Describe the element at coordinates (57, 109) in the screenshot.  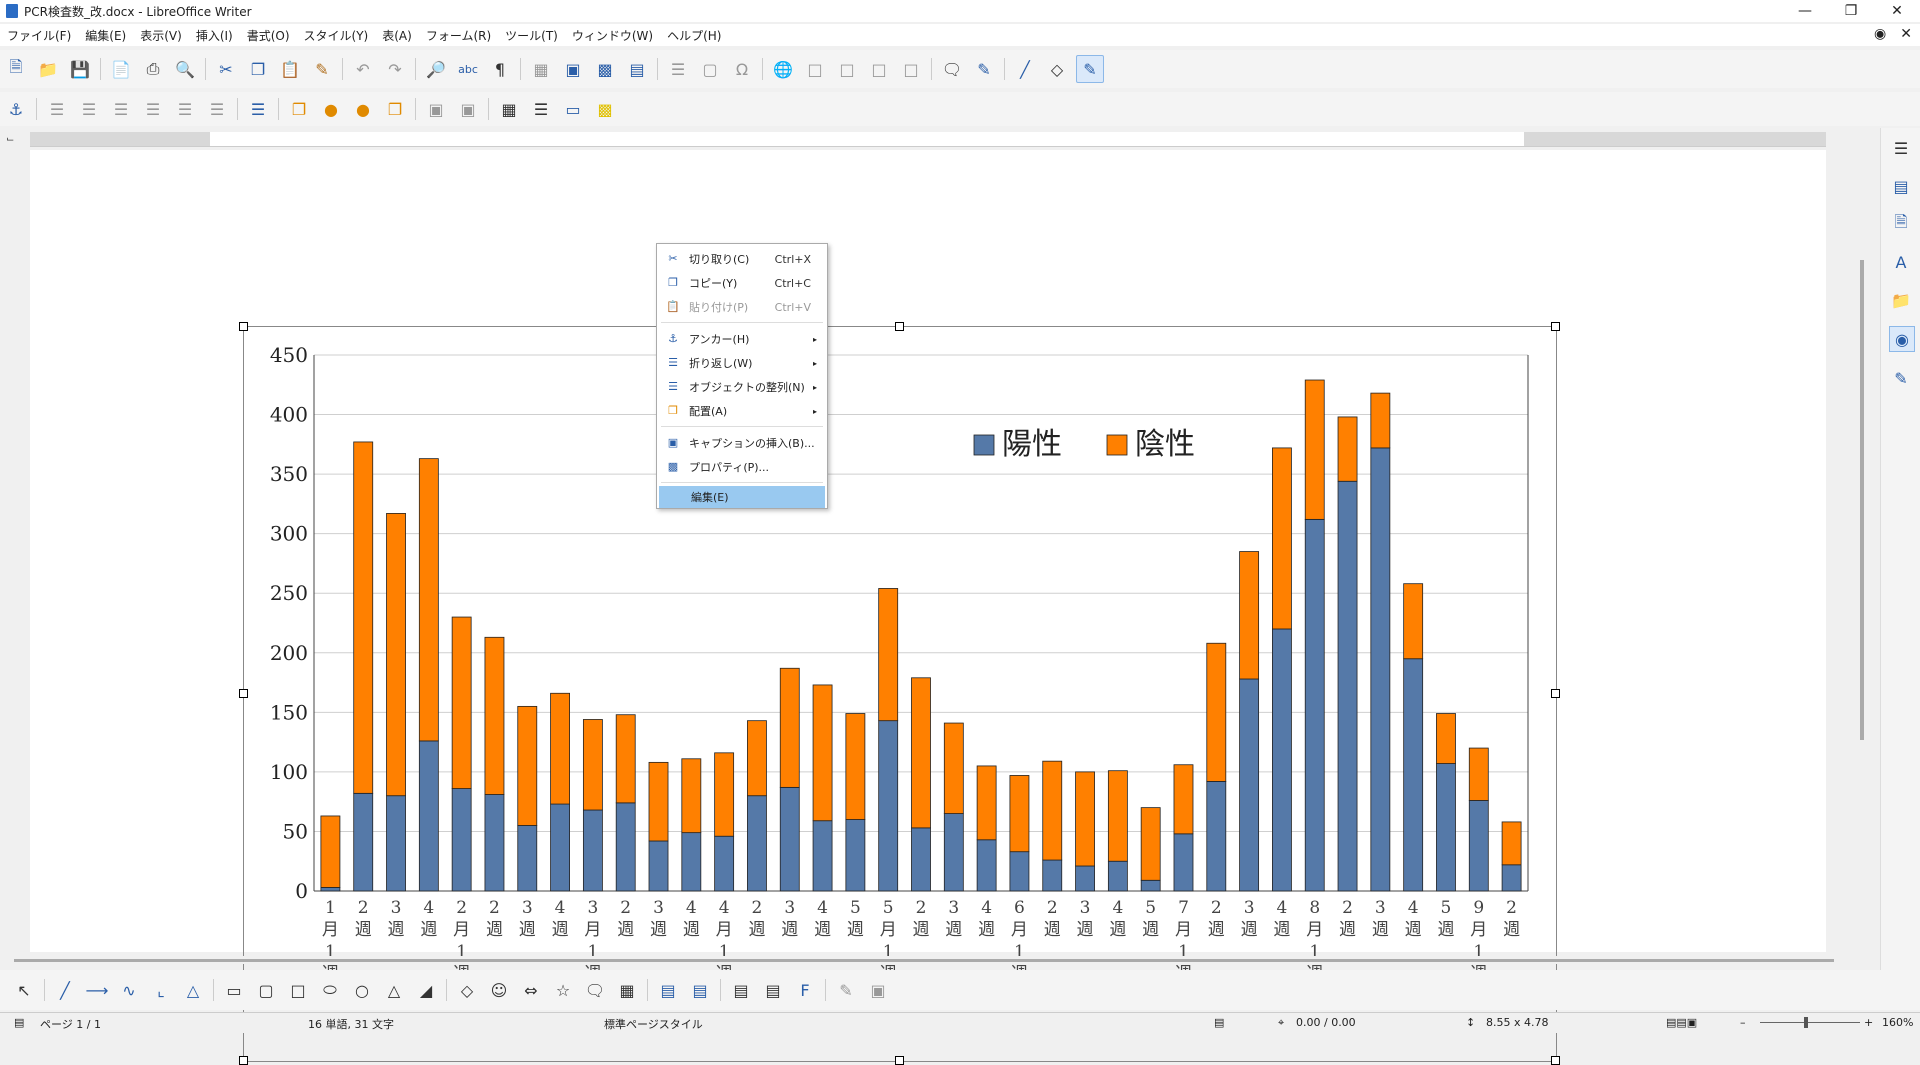
I see `wrap-off-icon: ☰` at that location.